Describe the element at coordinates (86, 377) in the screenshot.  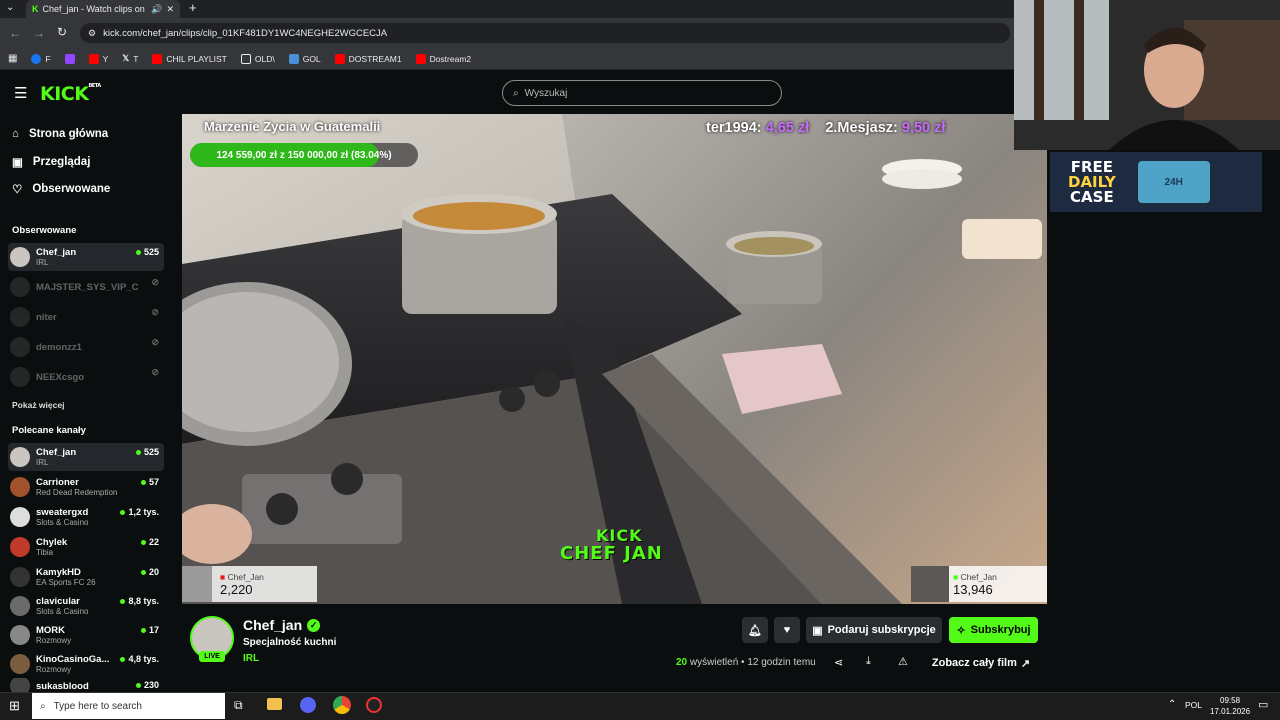
I see `followed-channel: NEEXcsgo ⊘` at that location.